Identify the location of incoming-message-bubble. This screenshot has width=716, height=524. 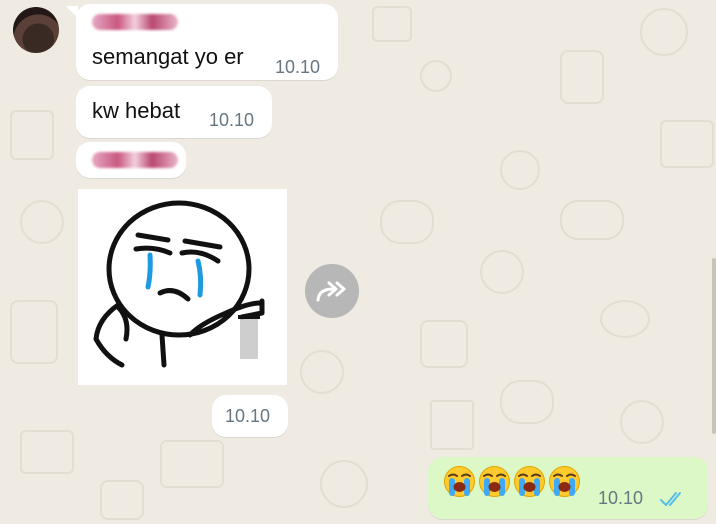
(131, 160).